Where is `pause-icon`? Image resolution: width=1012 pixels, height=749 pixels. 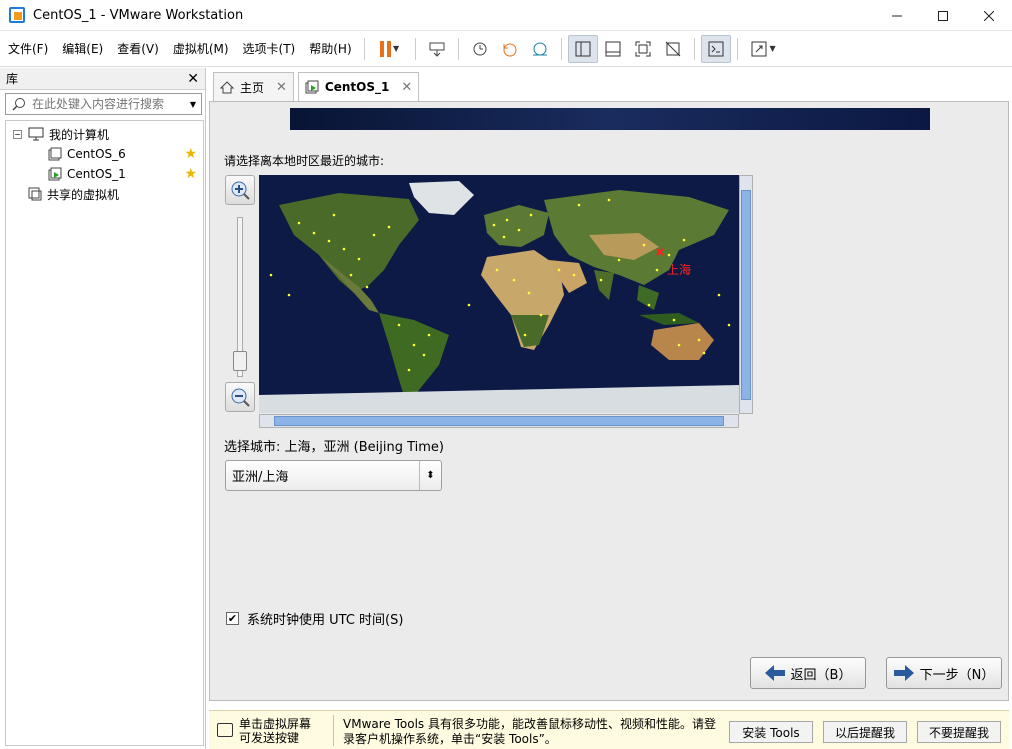
pause-icon is located at coordinates (386, 48).